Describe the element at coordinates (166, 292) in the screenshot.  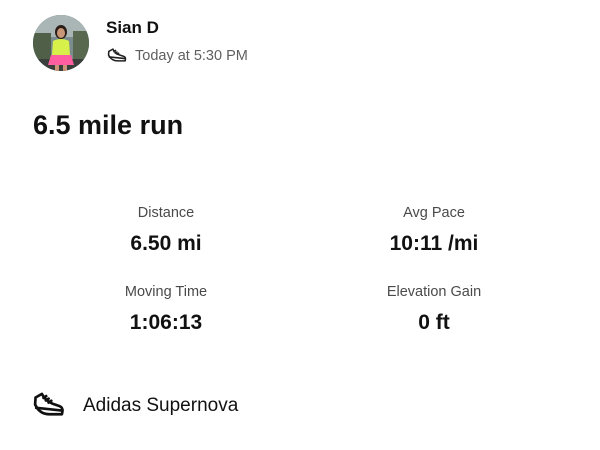
I see `stat-label: Moving Time` at that location.